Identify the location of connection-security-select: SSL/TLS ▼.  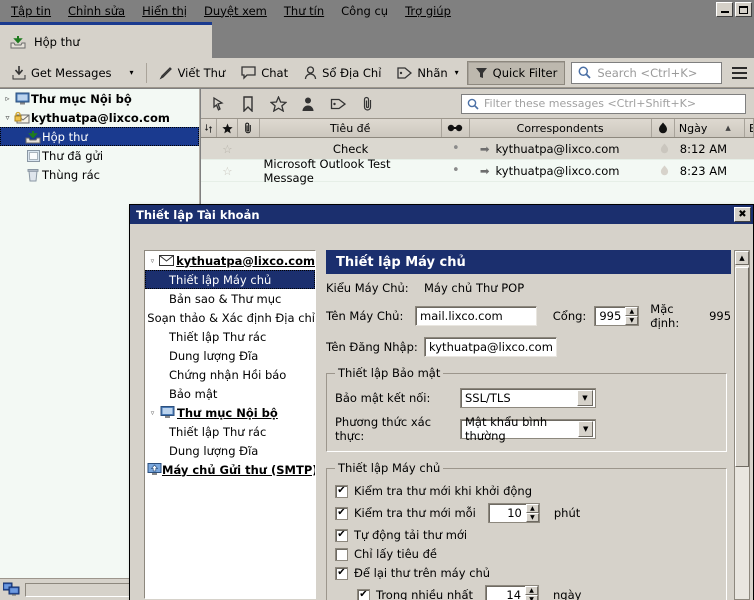
(528, 398).